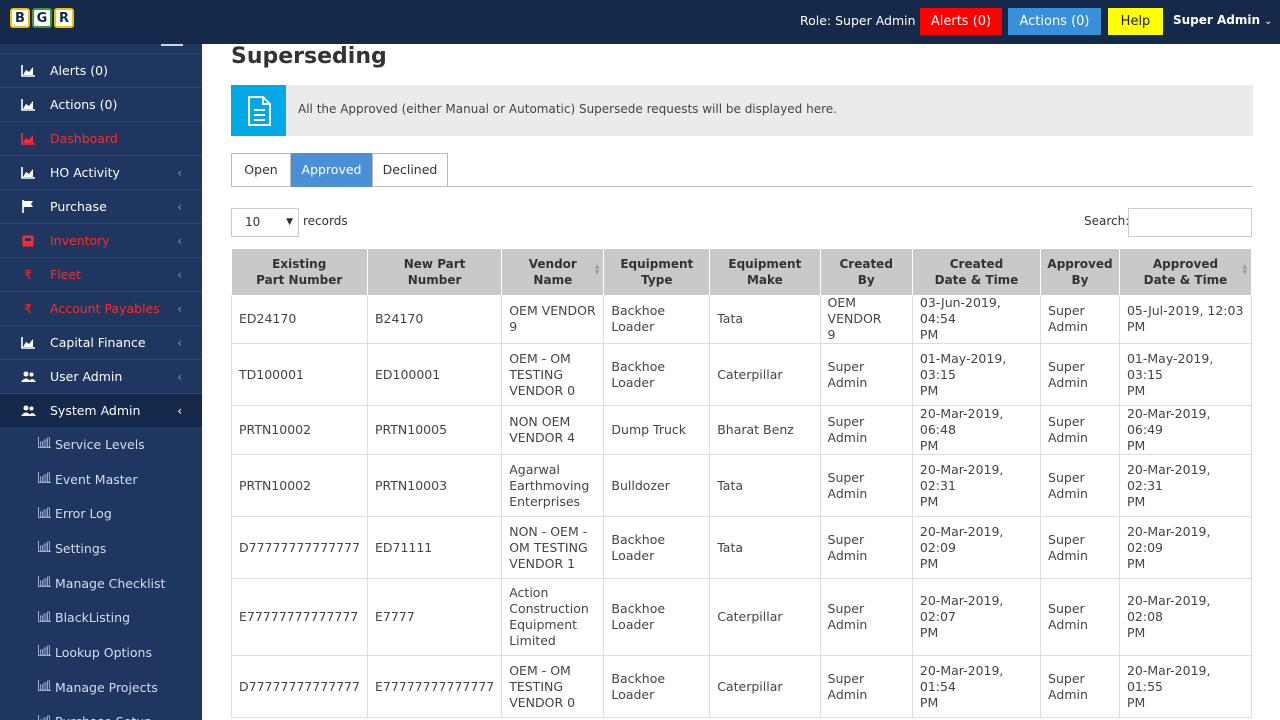 The height and width of the screenshot is (720, 1280). Describe the element at coordinates (532, 640) in the screenshot. I see `cell-text: Limited` at that location.